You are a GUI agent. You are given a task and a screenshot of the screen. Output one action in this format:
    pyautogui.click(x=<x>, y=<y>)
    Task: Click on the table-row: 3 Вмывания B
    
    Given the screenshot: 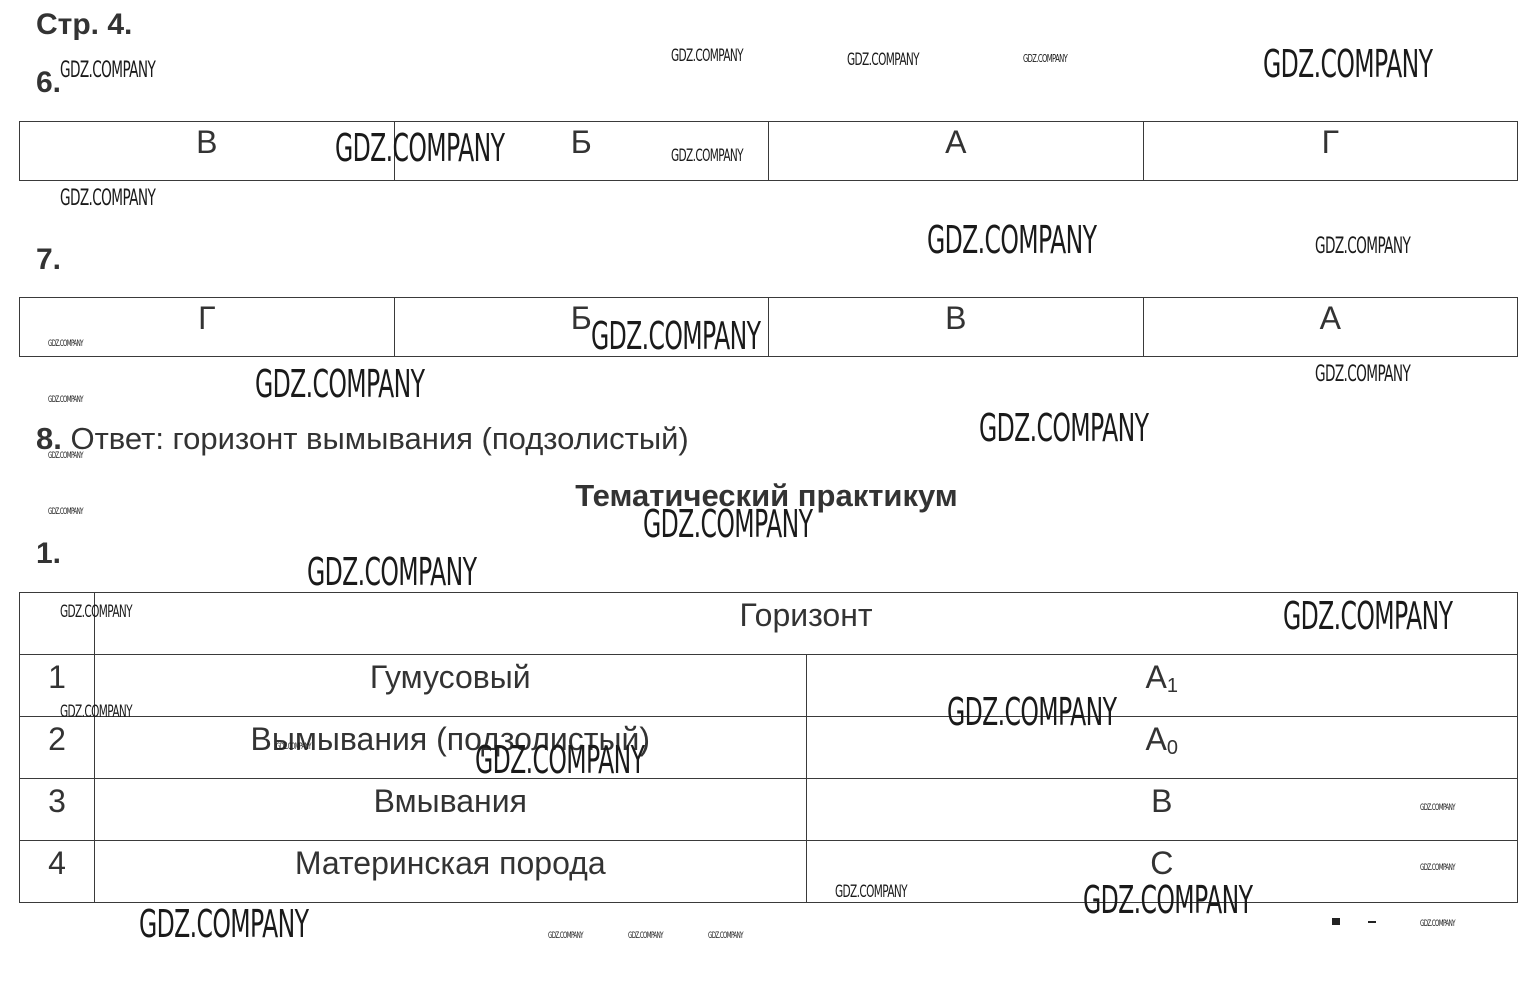 What is the action you would take?
    pyautogui.click(x=768, y=809)
    